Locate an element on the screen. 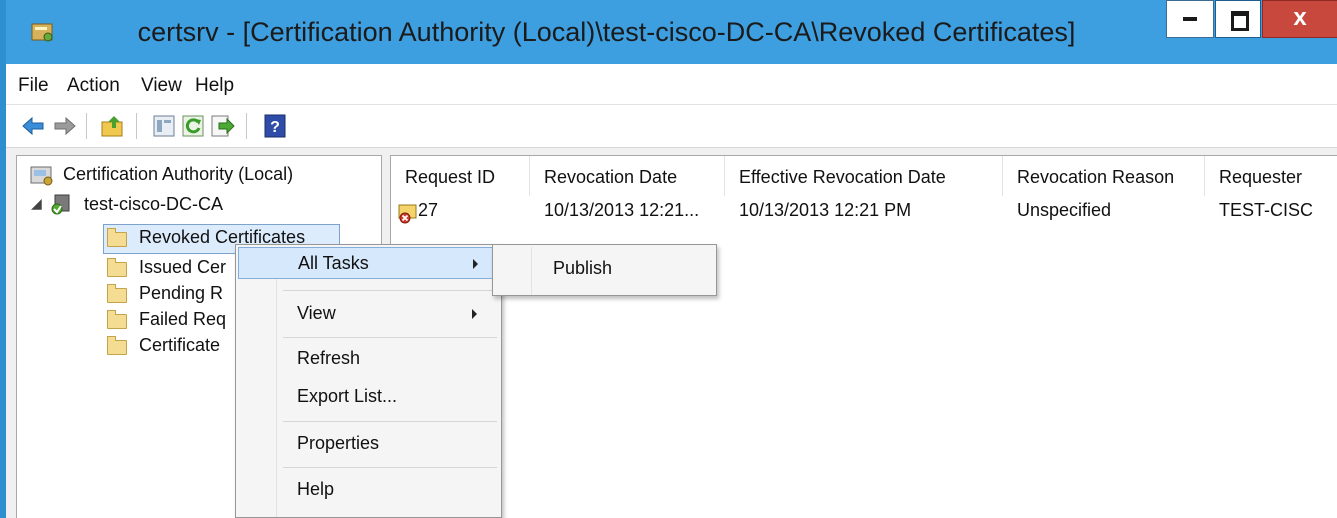 Image resolution: width=1337 pixels, height=518 pixels. minimize-button is located at coordinates (1190, 19).